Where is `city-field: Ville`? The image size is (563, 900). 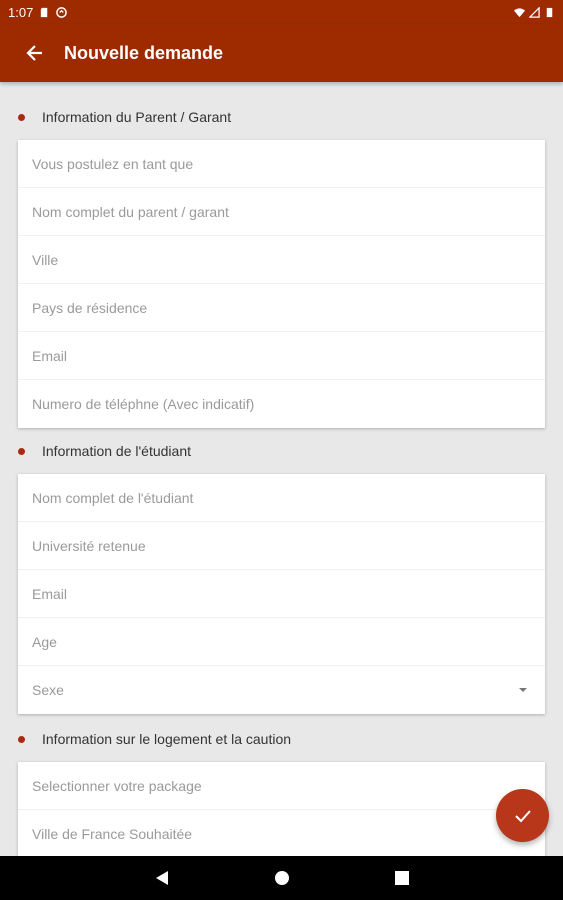
city-field: Ville is located at coordinates (281, 260).